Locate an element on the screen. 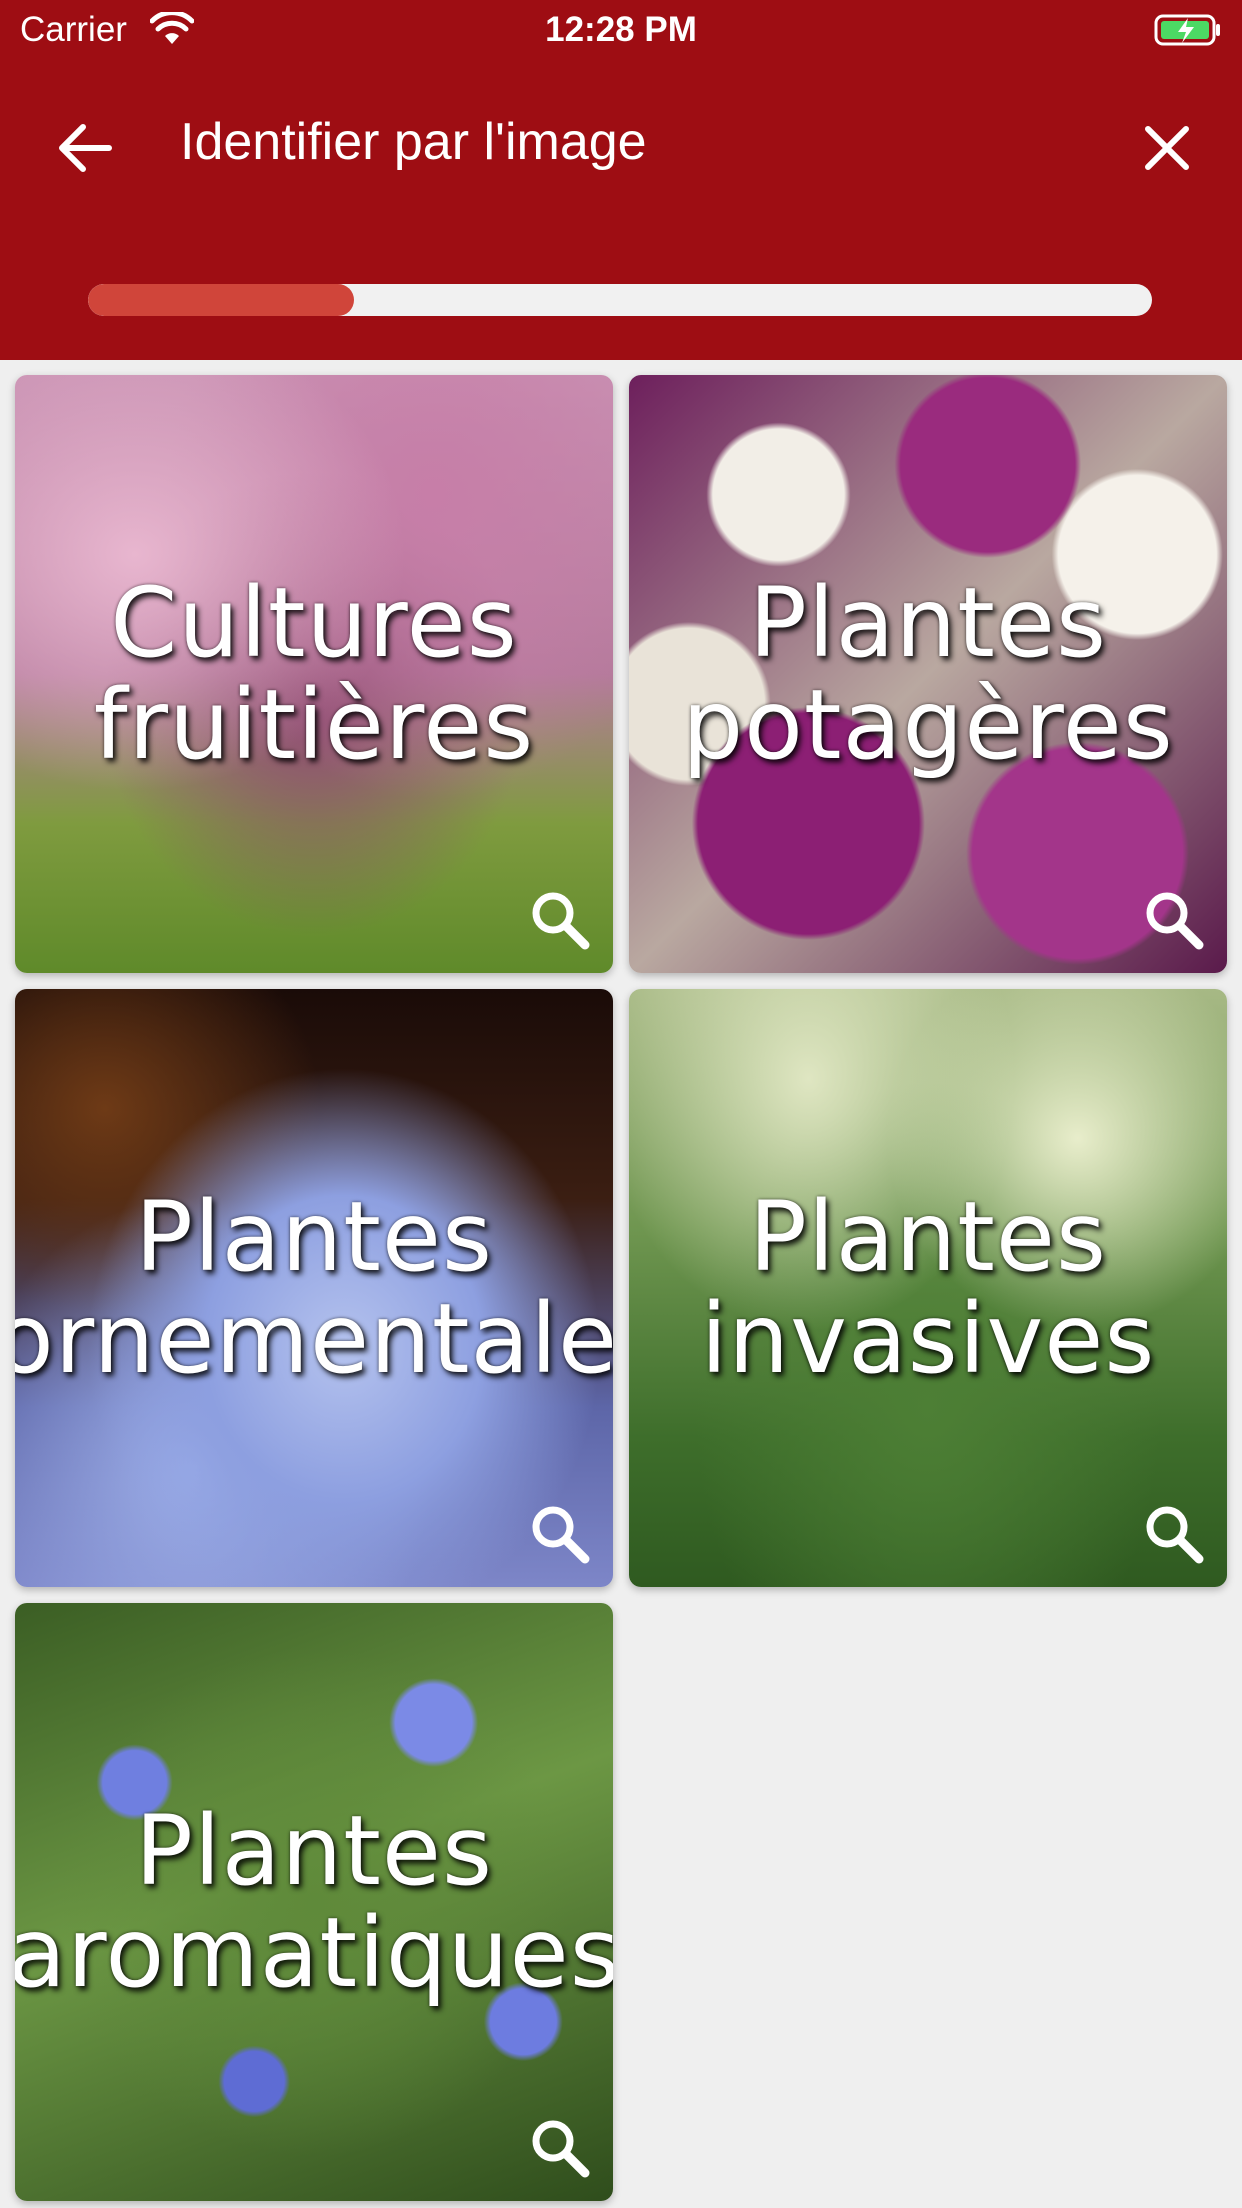  category-card-plantes-ornementales: Plantes ornementales is located at coordinates (314, 1288).